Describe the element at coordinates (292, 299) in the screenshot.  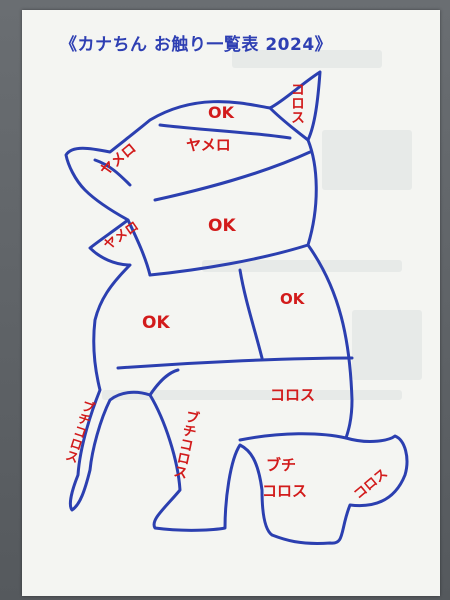
I see `region-label-chest: OK` at that location.